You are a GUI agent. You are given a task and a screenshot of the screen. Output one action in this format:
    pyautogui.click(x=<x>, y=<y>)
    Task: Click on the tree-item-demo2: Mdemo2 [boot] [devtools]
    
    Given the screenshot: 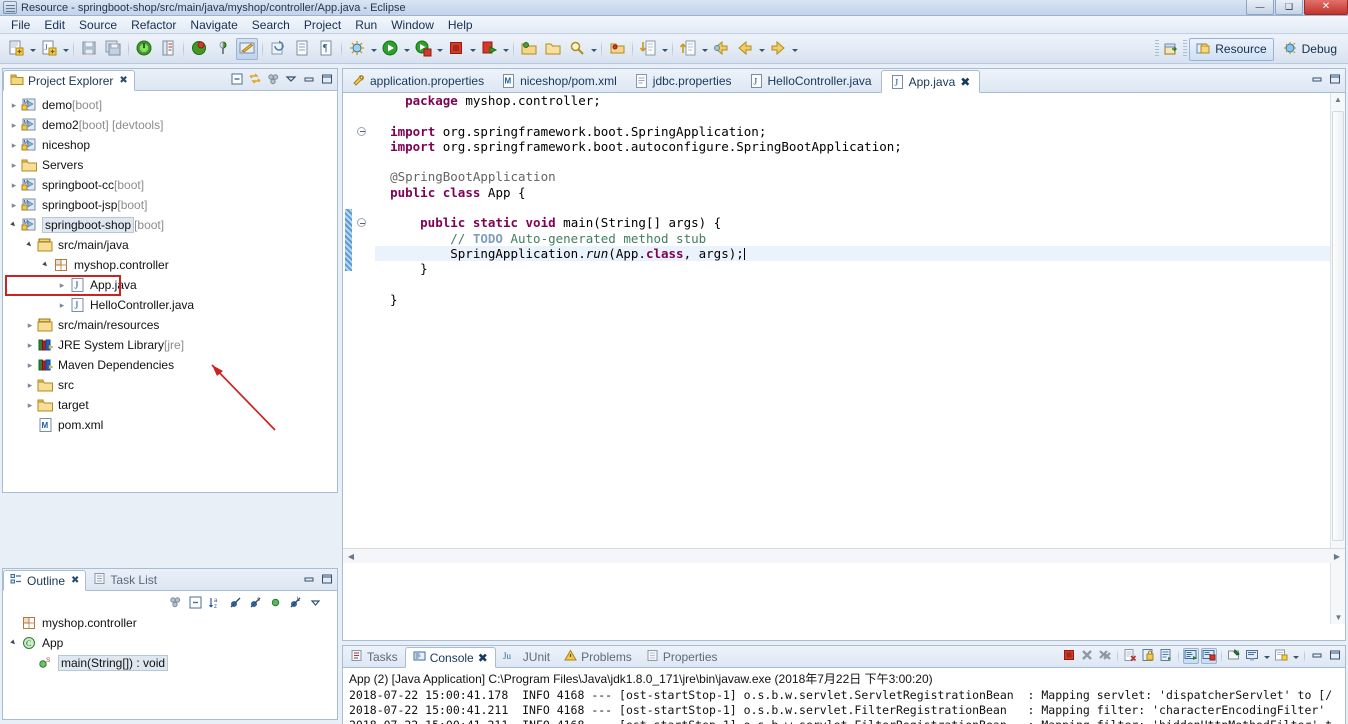 What is the action you would take?
    pyautogui.click(x=170, y=125)
    